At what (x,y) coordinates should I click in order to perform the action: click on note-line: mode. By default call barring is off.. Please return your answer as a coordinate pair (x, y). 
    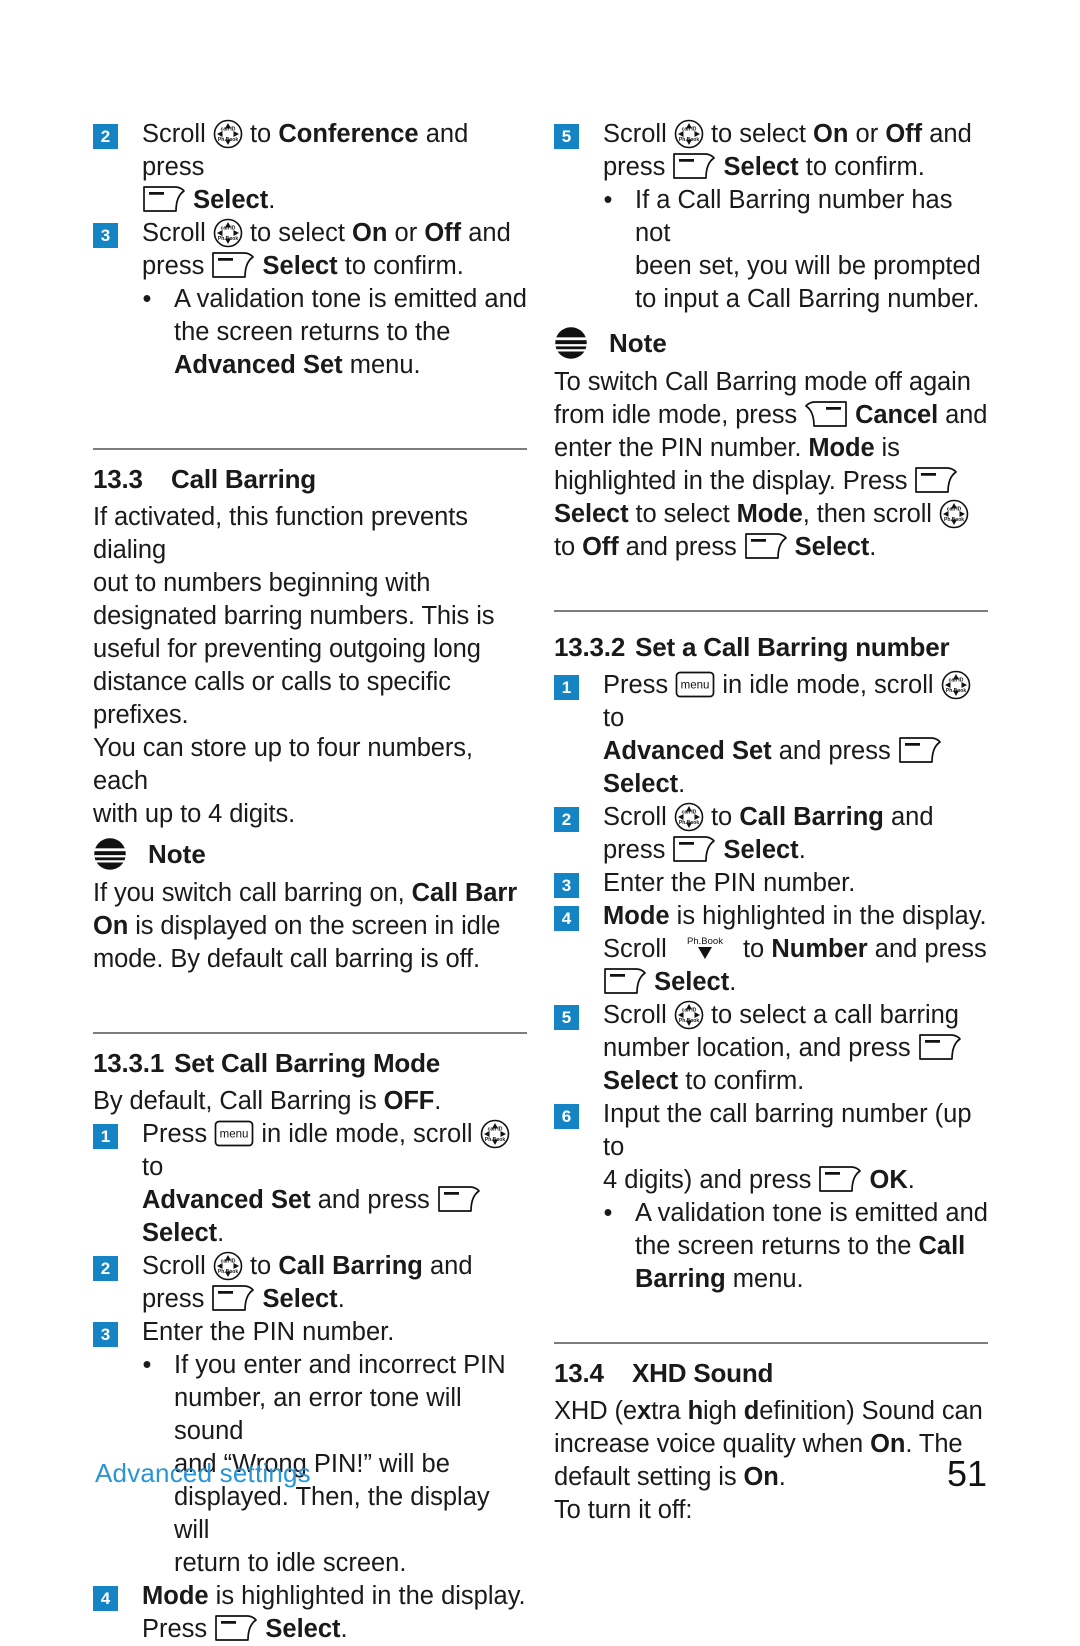
    Looking at the image, I should click on (287, 959).